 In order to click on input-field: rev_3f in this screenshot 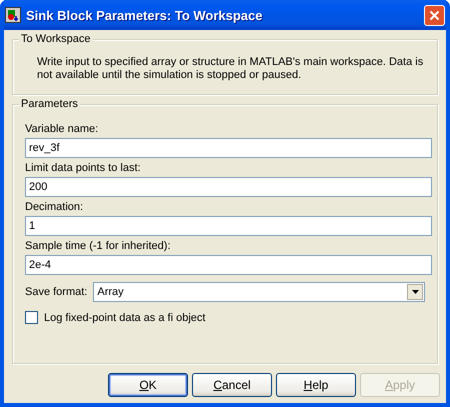, I will do `click(228, 148)`.